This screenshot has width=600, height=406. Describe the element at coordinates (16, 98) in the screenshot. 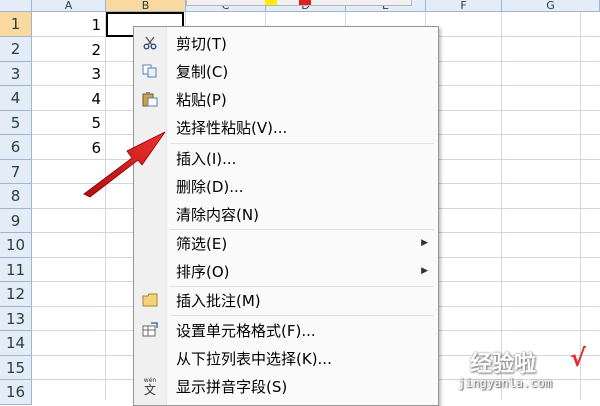

I see `row-header-4: 4` at that location.